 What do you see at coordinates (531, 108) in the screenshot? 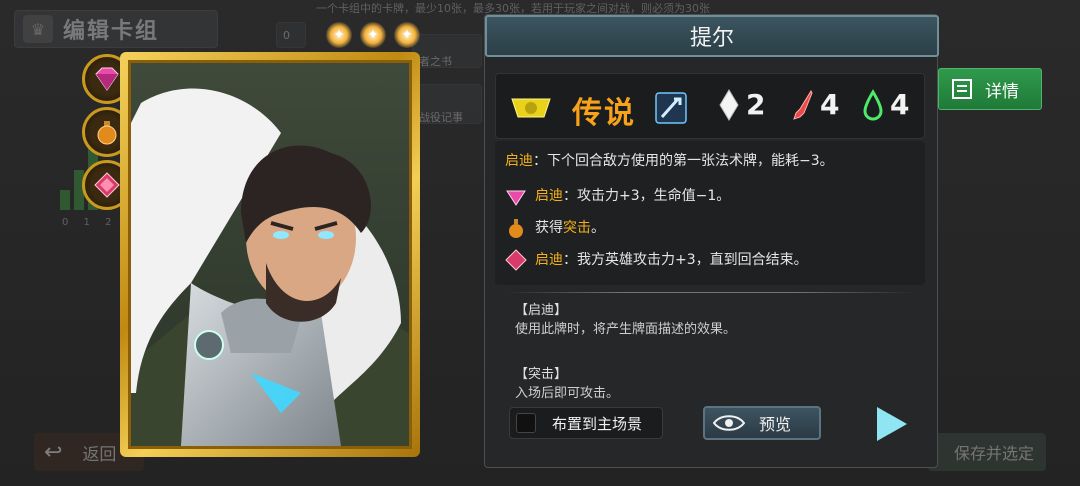
I see `legendary-gem-icon` at bounding box center [531, 108].